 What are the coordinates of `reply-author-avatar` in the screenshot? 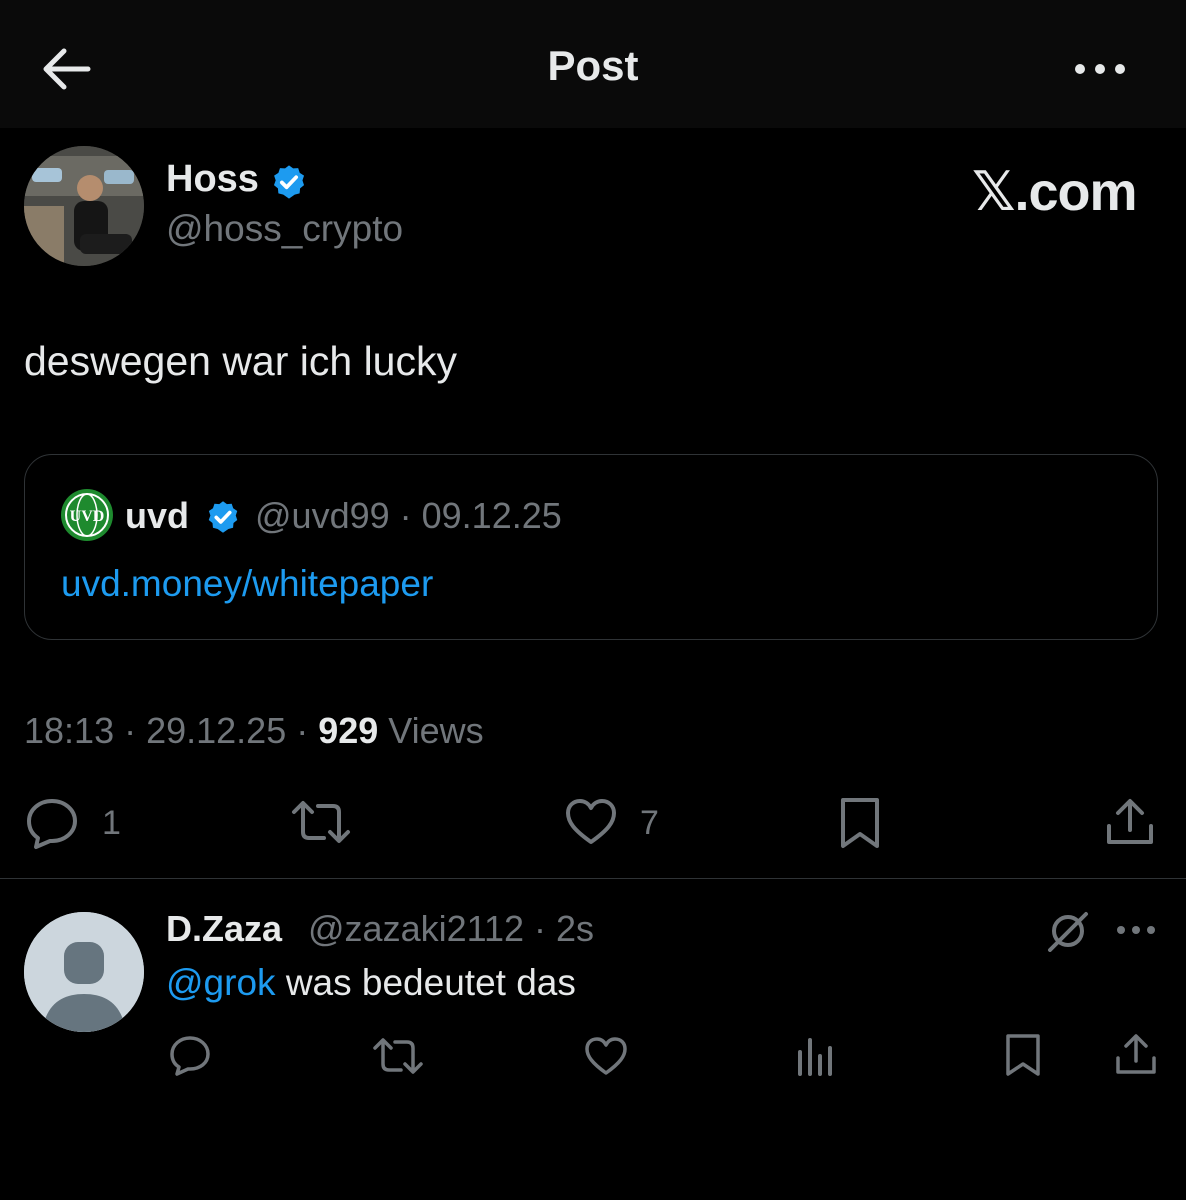 It's located at (84, 972).